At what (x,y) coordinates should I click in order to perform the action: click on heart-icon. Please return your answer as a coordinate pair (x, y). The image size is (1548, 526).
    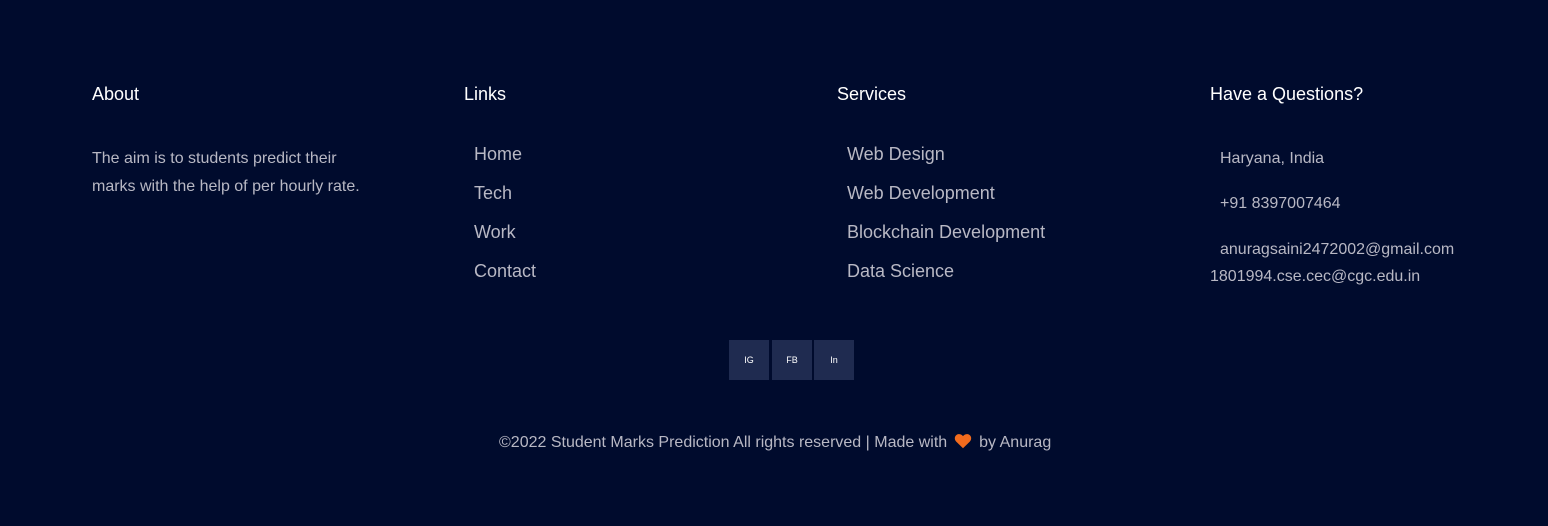
    Looking at the image, I should click on (963, 441).